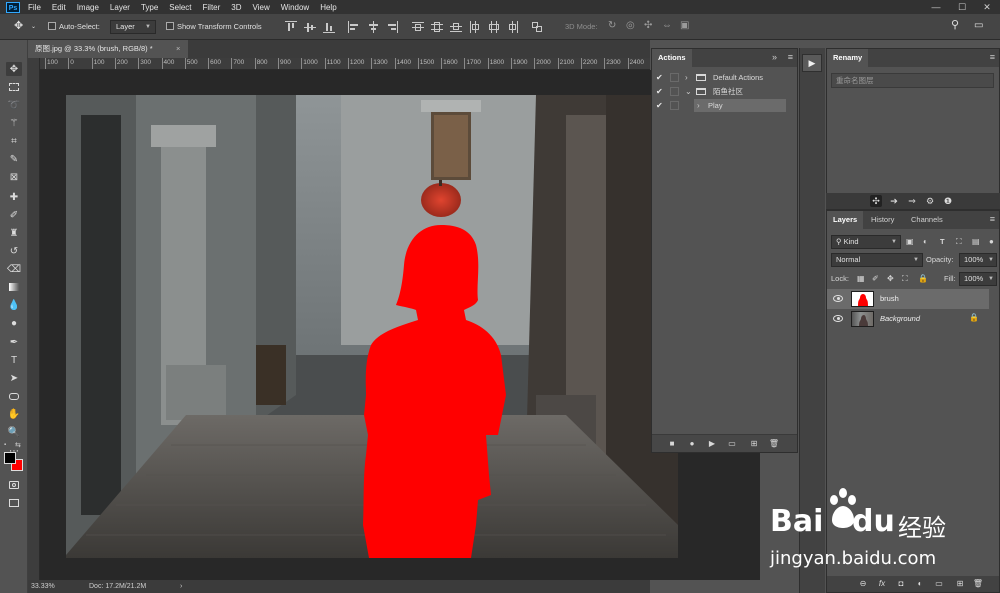 Image resolution: width=1000 pixels, height=593 pixels. Describe the element at coordinates (912, 80) in the screenshot. I see `rename-input: 重命名图层` at that location.